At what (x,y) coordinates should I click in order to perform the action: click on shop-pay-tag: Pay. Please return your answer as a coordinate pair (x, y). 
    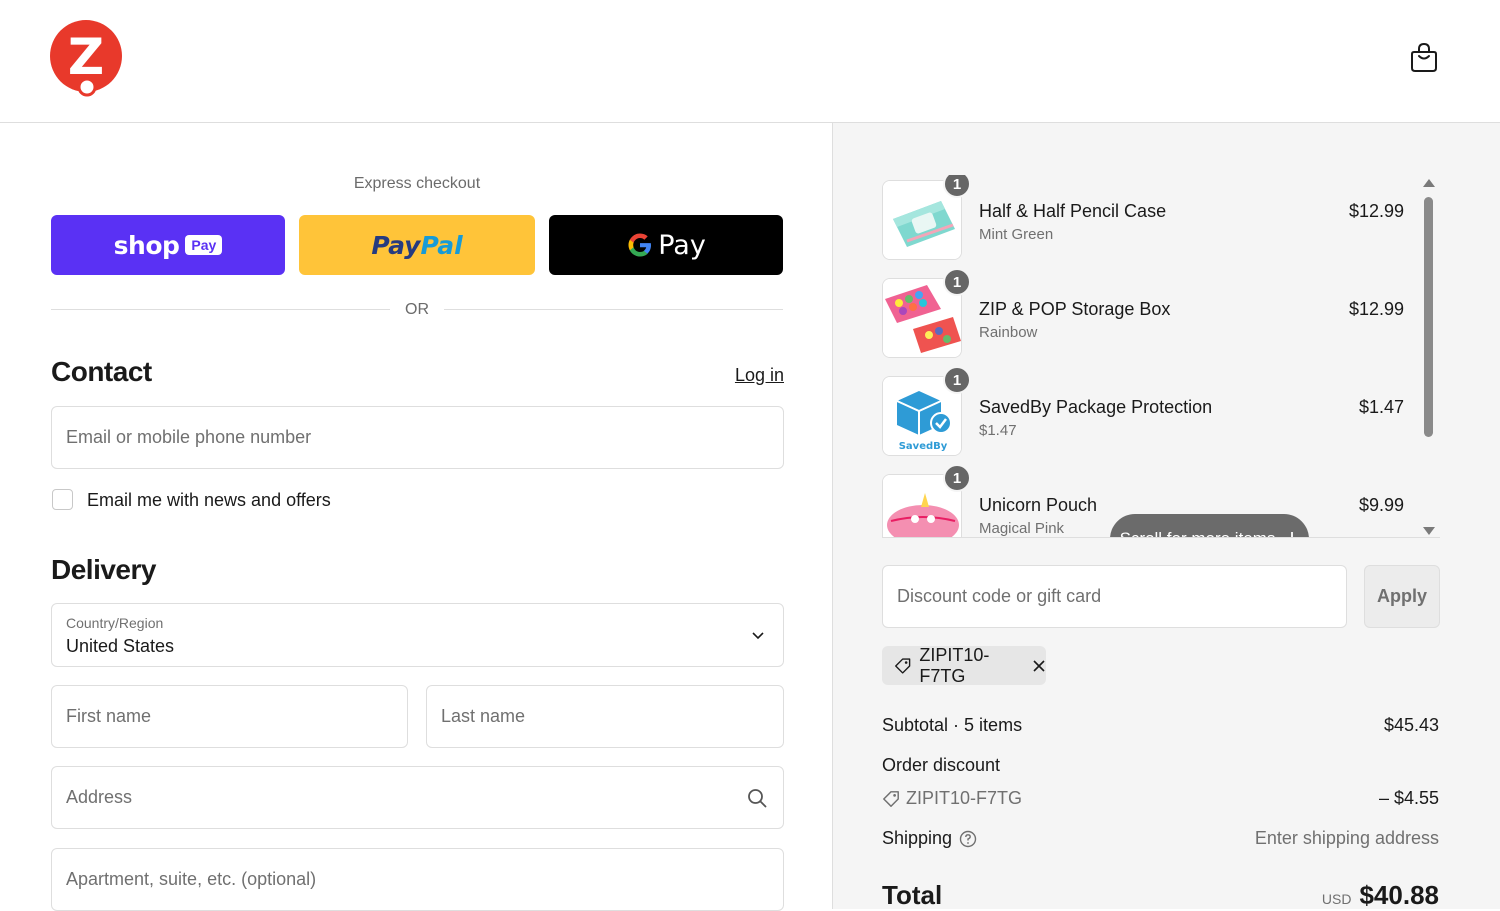
    Looking at the image, I should click on (204, 245).